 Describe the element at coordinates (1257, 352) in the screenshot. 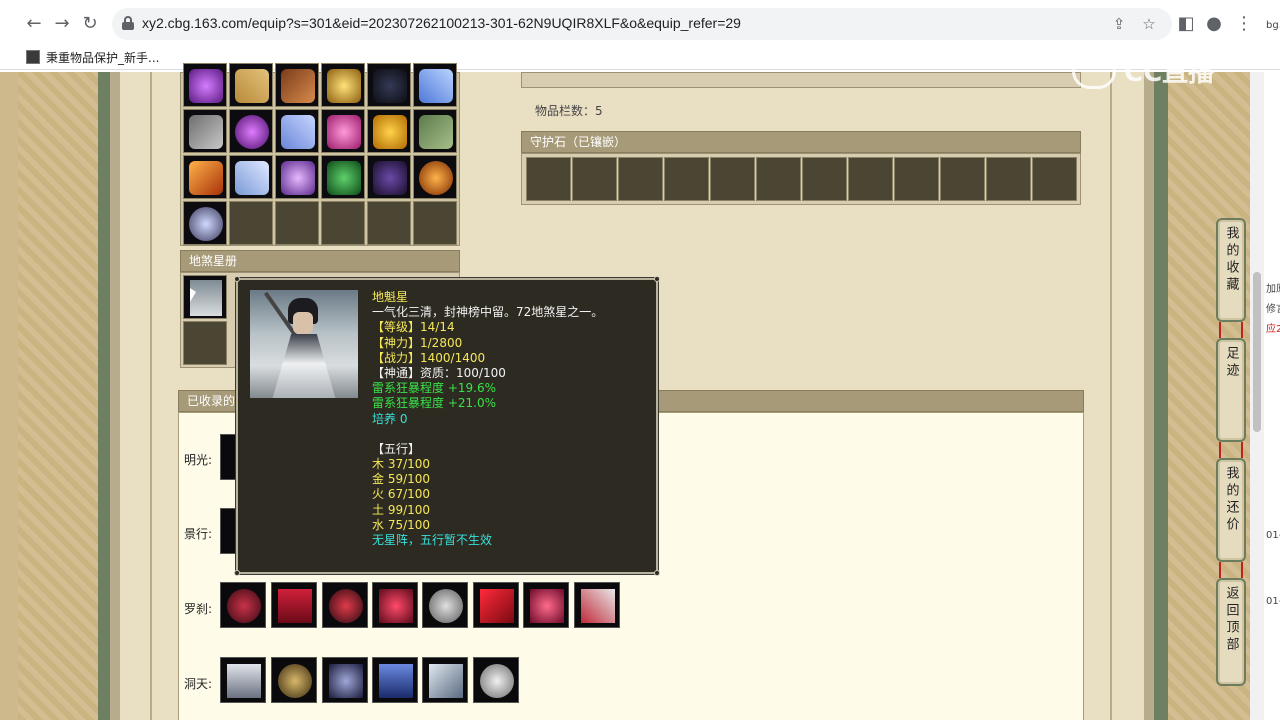

I see `scrollbar-thumb` at that location.